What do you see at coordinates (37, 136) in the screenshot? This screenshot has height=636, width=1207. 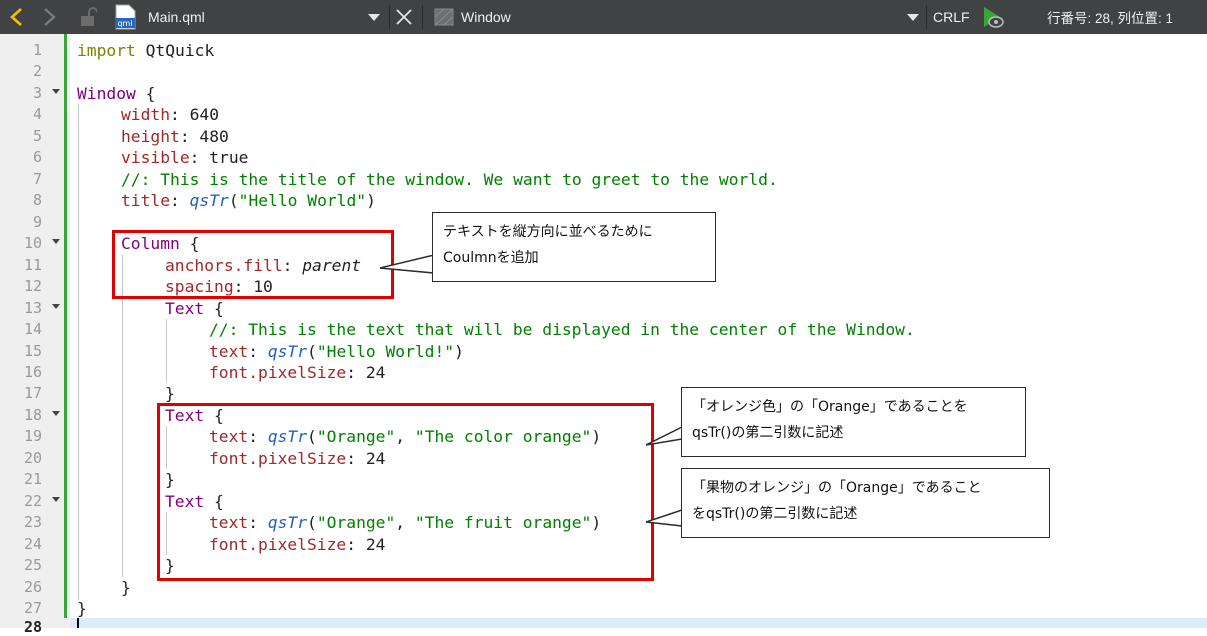 I see `line-number: 5` at bounding box center [37, 136].